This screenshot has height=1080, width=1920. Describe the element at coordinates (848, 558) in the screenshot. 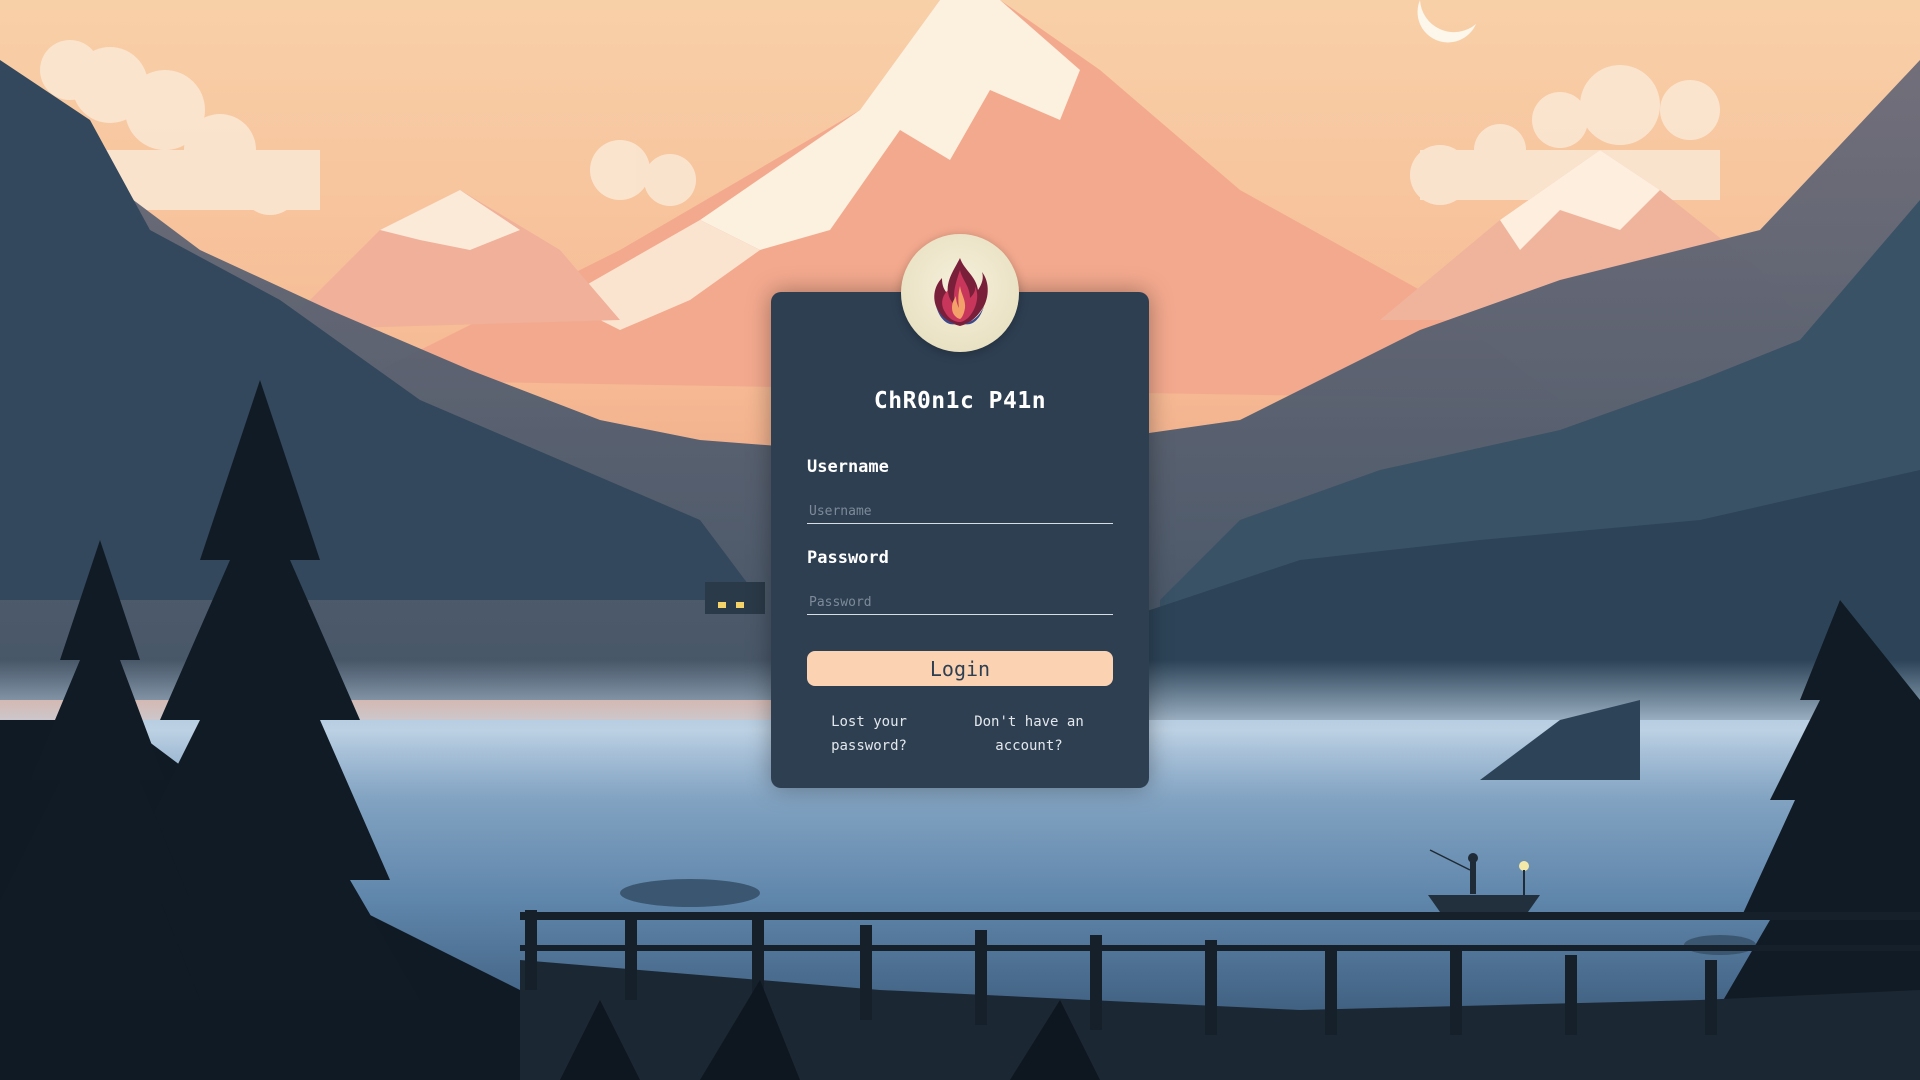

I see `password-label: Password` at that location.